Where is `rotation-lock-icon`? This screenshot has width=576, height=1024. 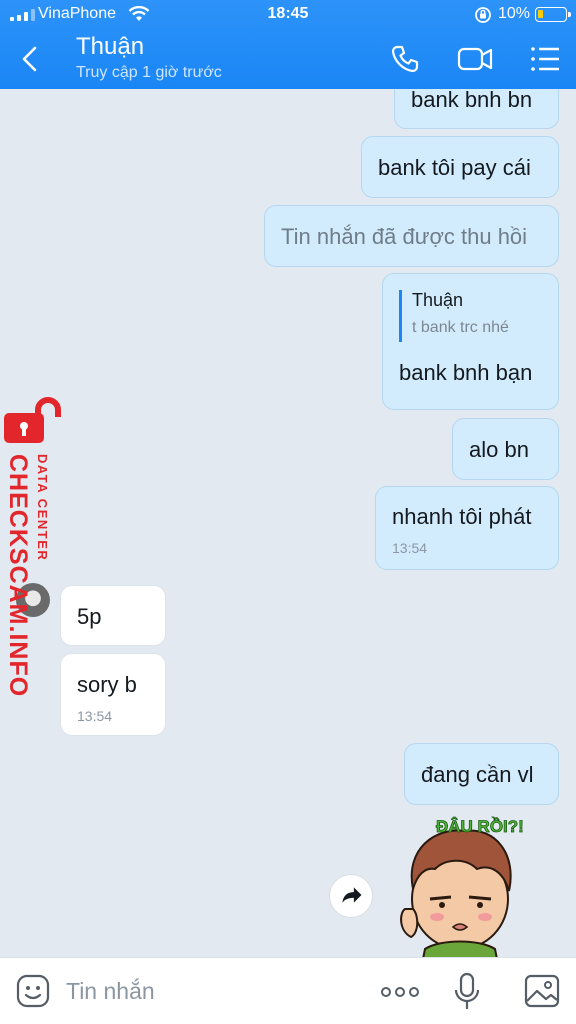 rotation-lock-icon is located at coordinates (483, 15).